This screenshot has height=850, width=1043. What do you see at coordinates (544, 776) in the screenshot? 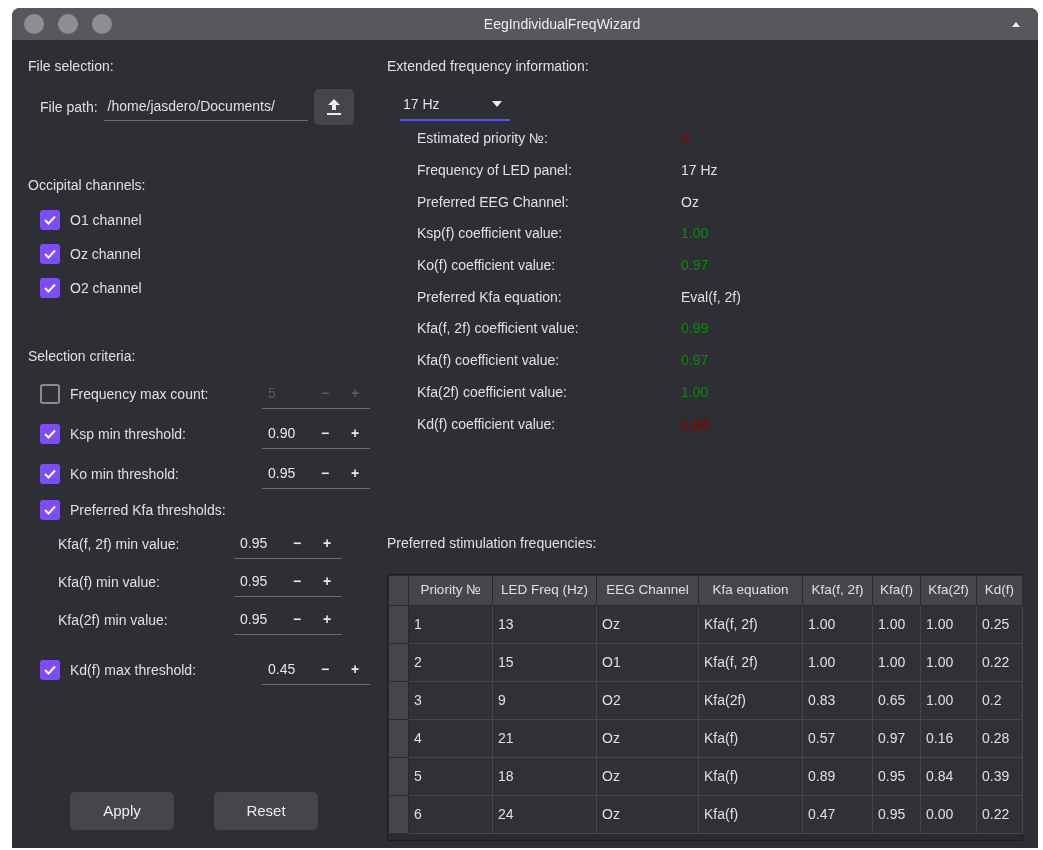
I see `table-cell: 18` at bounding box center [544, 776].